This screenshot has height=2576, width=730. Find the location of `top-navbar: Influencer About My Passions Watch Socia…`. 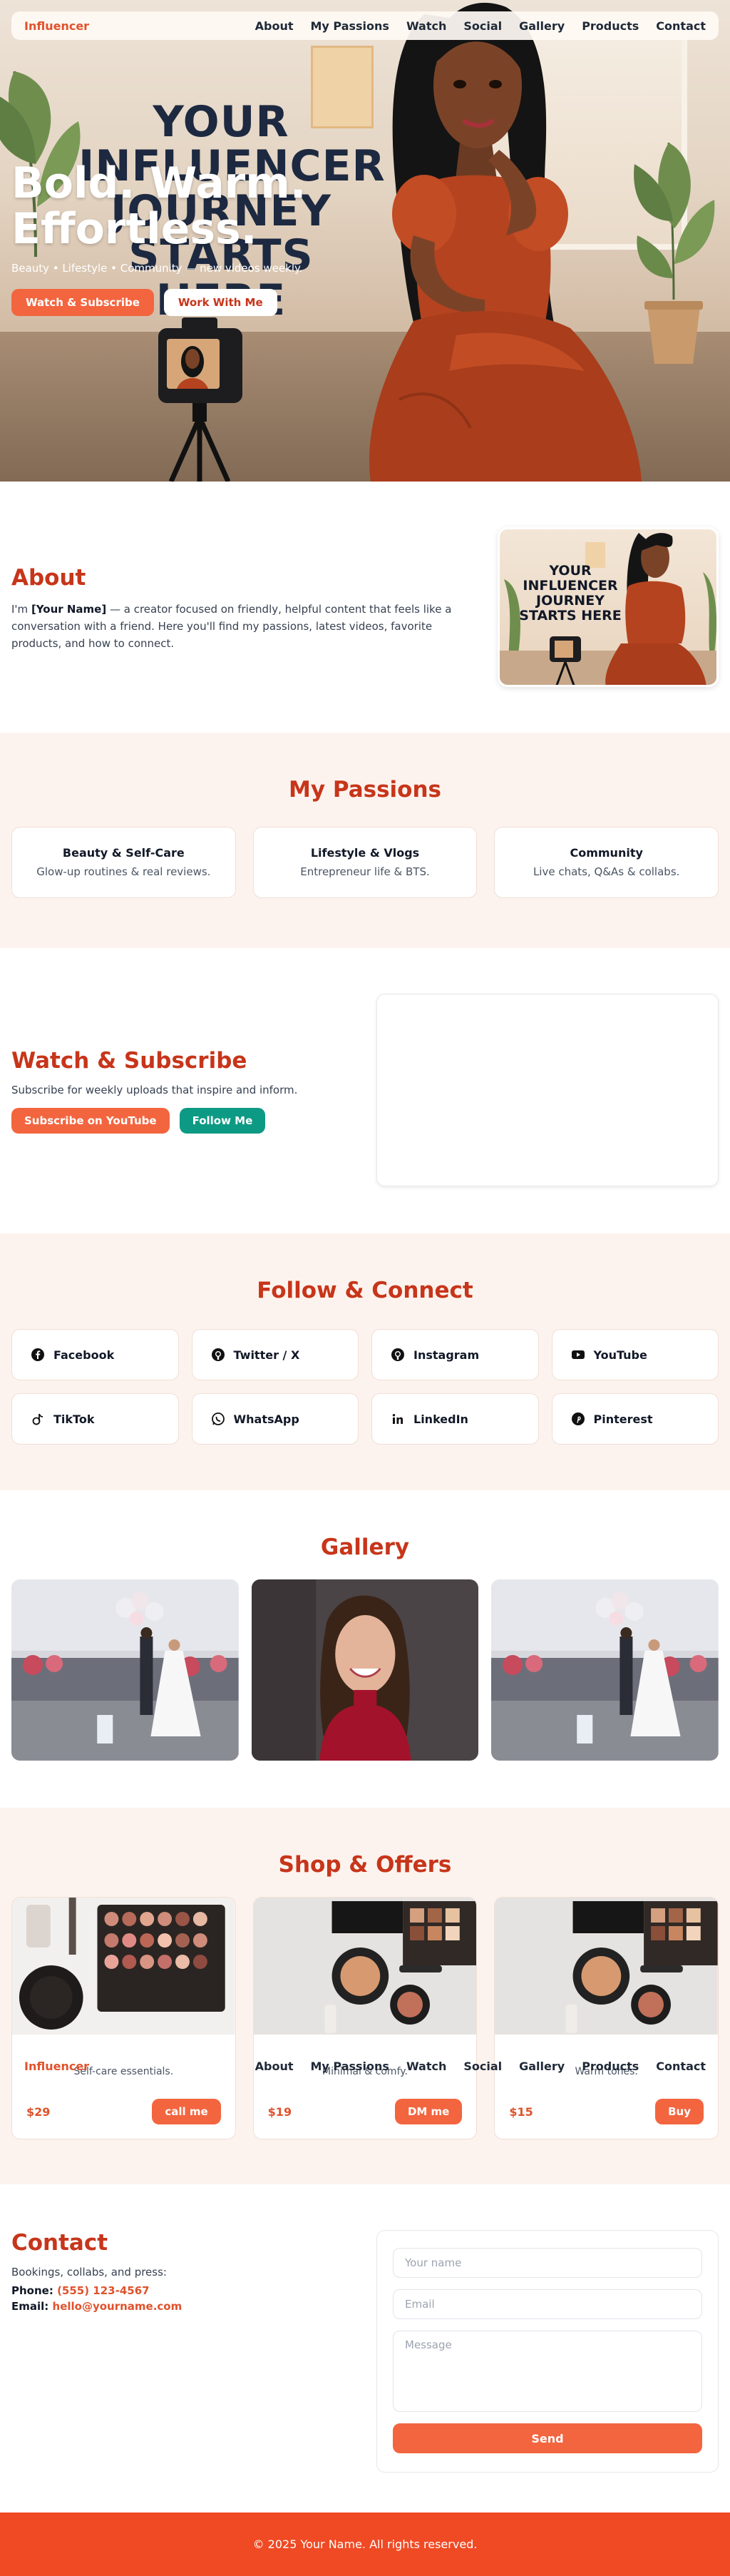

top-navbar: Influencer About My Passions Watch Socia… is located at coordinates (365, 25).